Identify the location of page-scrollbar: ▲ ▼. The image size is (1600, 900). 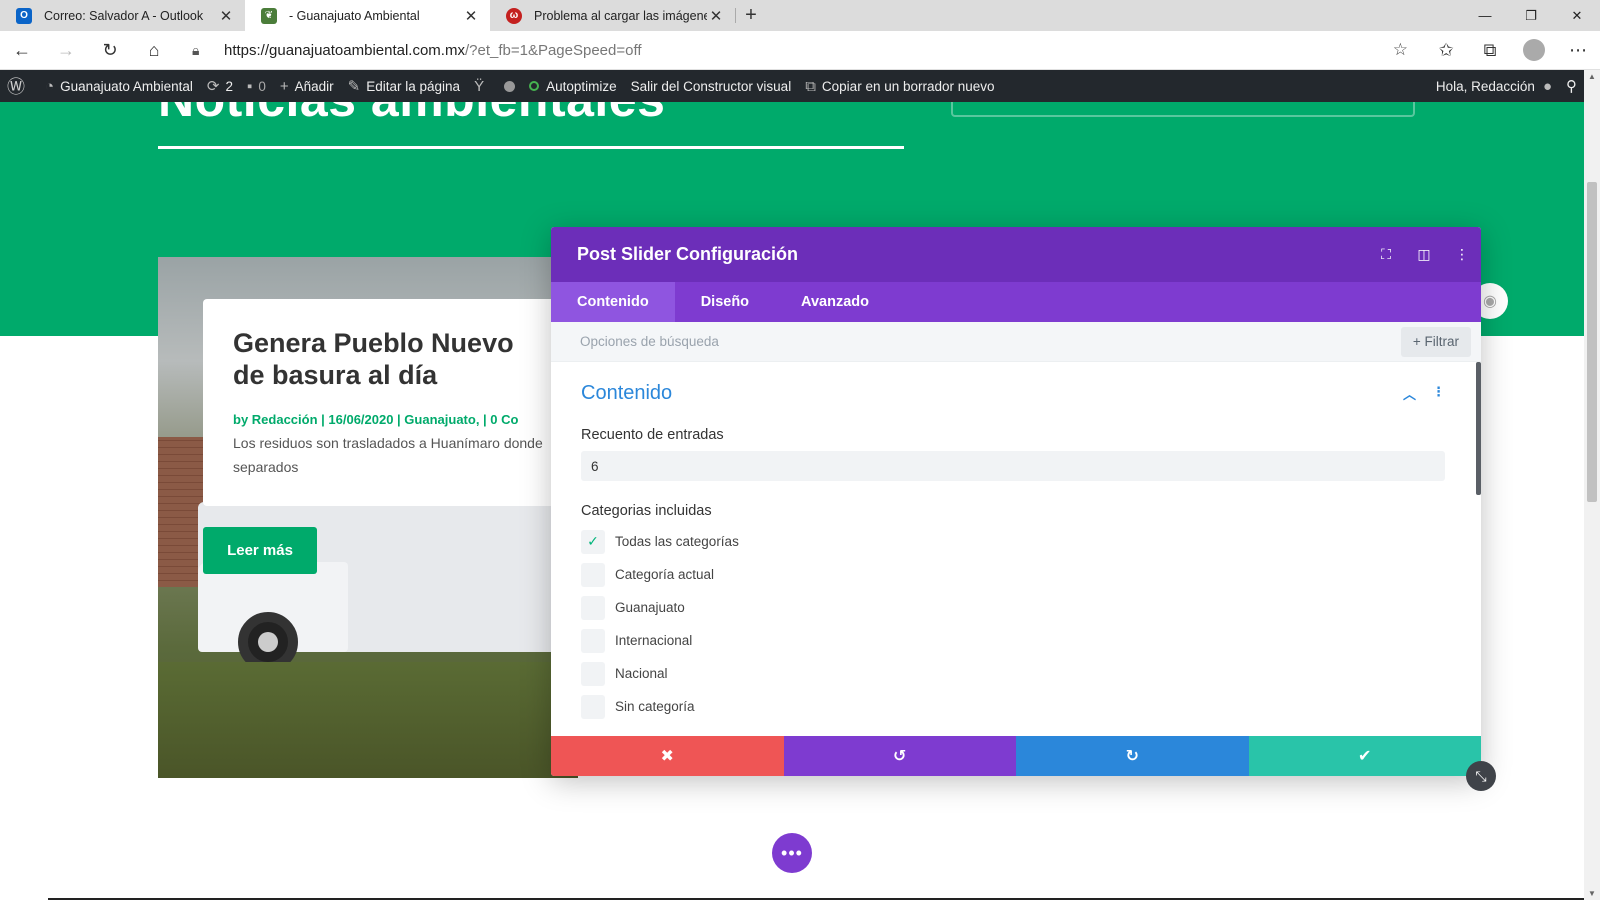
(1592, 485).